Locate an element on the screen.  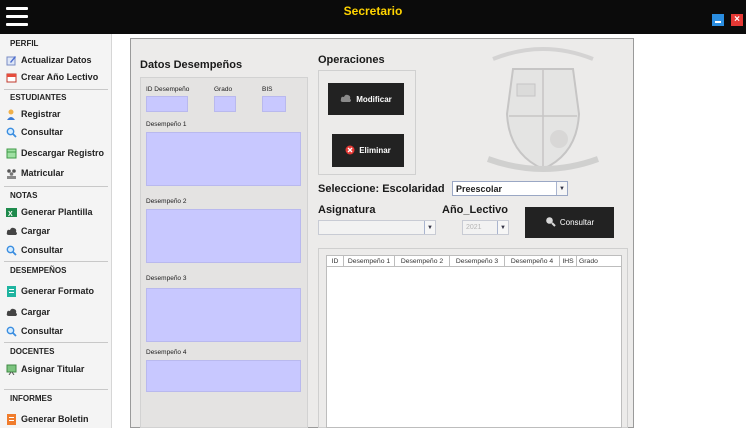
grado-input is located at coordinates (225, 104).